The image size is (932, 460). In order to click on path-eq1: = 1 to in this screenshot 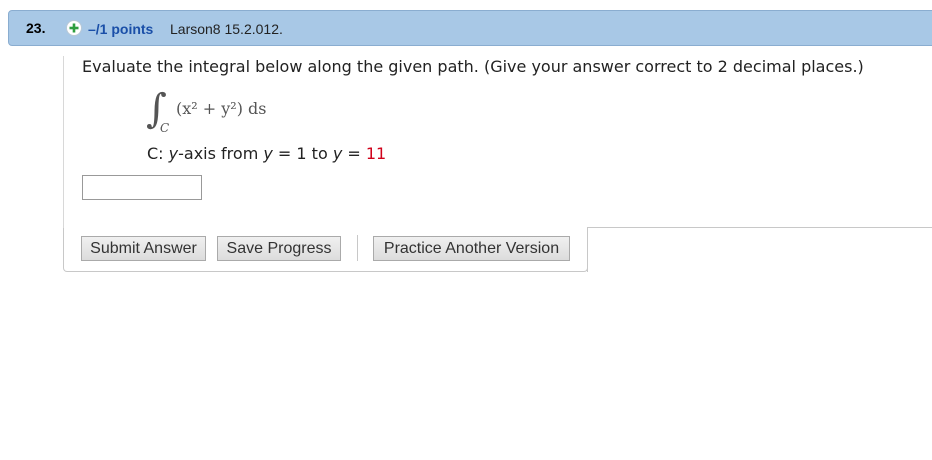, I will do `click(302, 153)`.